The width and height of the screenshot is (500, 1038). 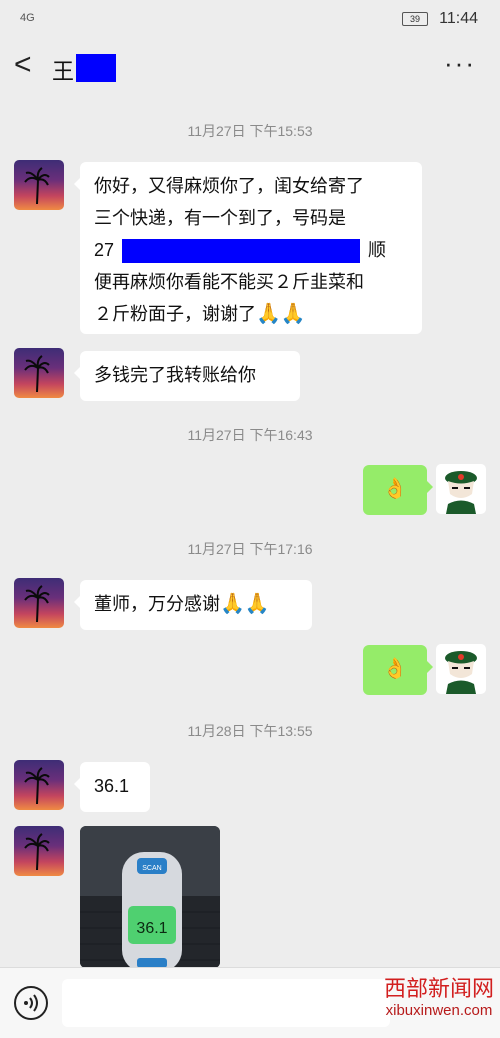 I want to click on image-message: SCAN 36.1, so click(x=150, y=897).